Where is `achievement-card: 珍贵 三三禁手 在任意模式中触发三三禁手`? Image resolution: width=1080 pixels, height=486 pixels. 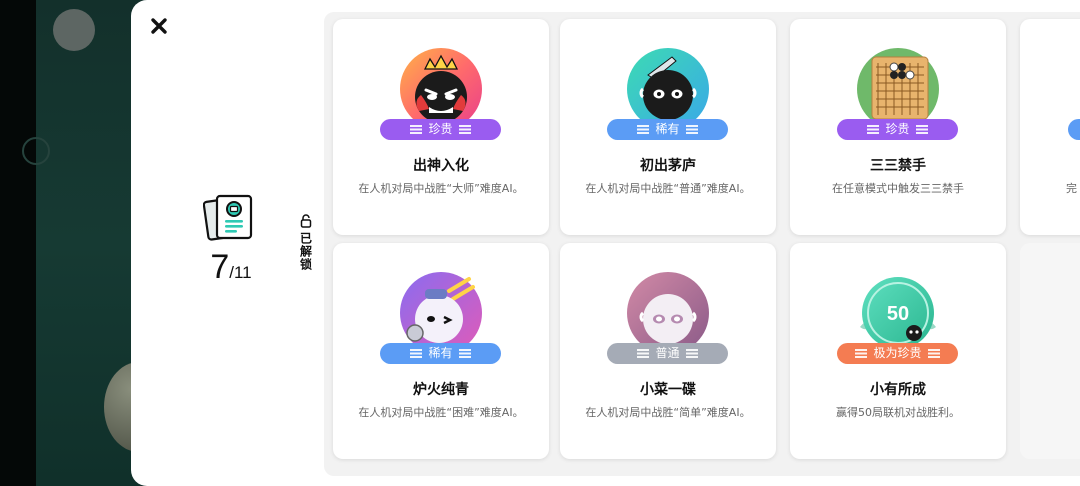 achievement-card: 珍贵 三三禁手 在任意模式中触发三三禁手 is located at coordinates (898, 127).